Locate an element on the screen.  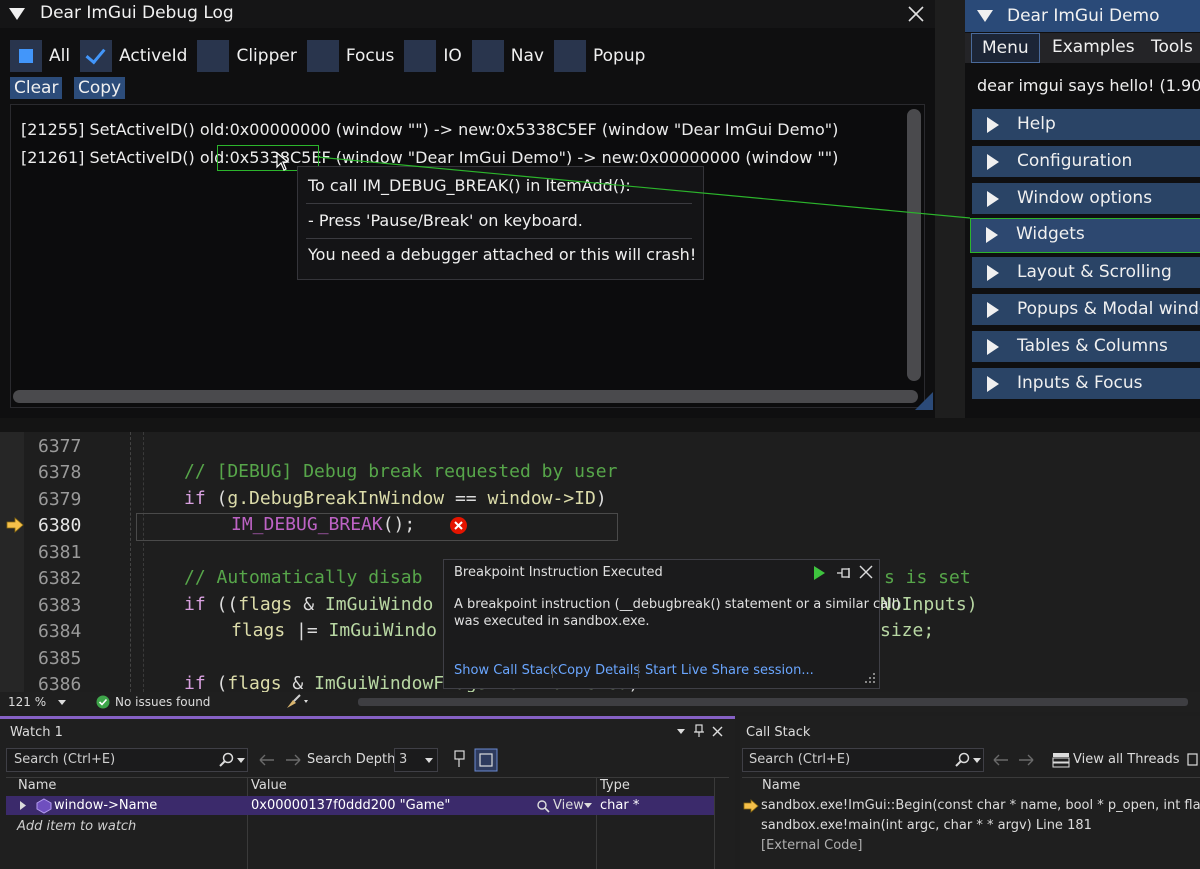
editor-hscrollbar is located at coordinates (773, 702).